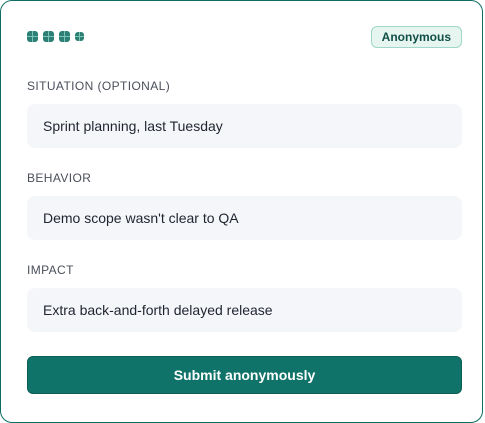 The image size is (485, 423). I want to click on situation-input: Sprint planning, last Tuesday, so click(244, 126).